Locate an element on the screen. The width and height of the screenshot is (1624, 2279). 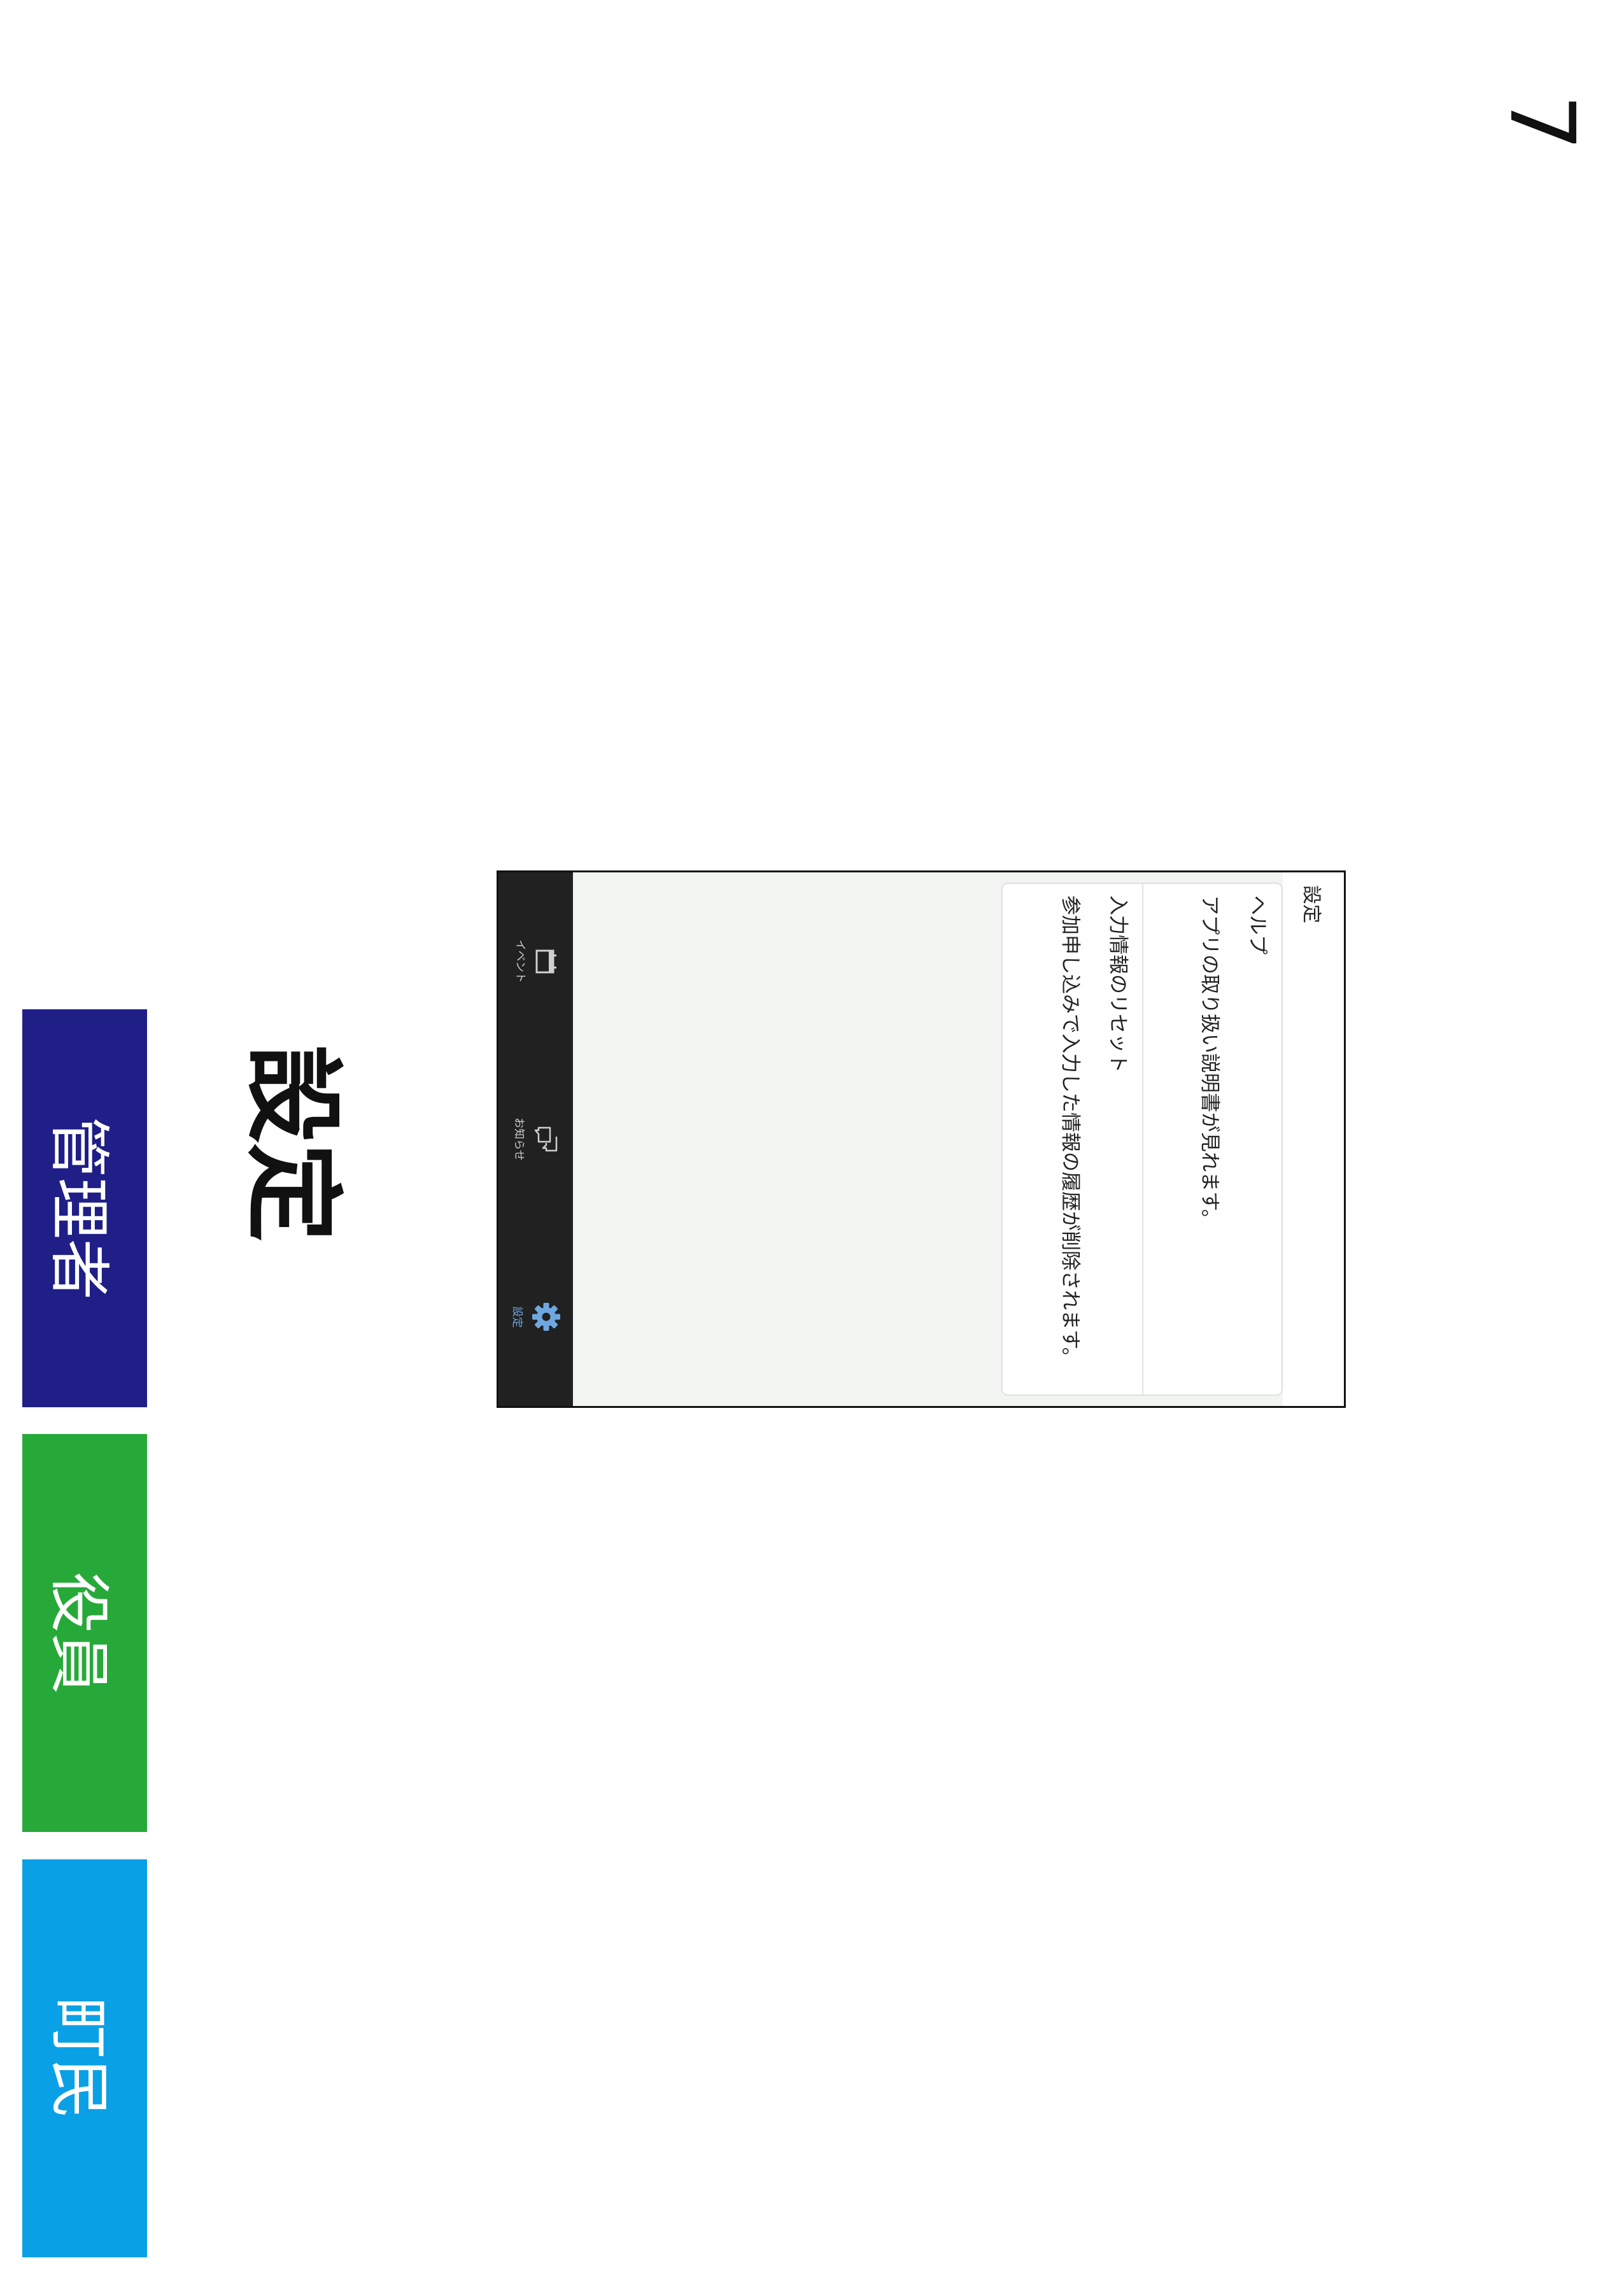
app-header: 設定 is located at coordinates (1313, 1139).